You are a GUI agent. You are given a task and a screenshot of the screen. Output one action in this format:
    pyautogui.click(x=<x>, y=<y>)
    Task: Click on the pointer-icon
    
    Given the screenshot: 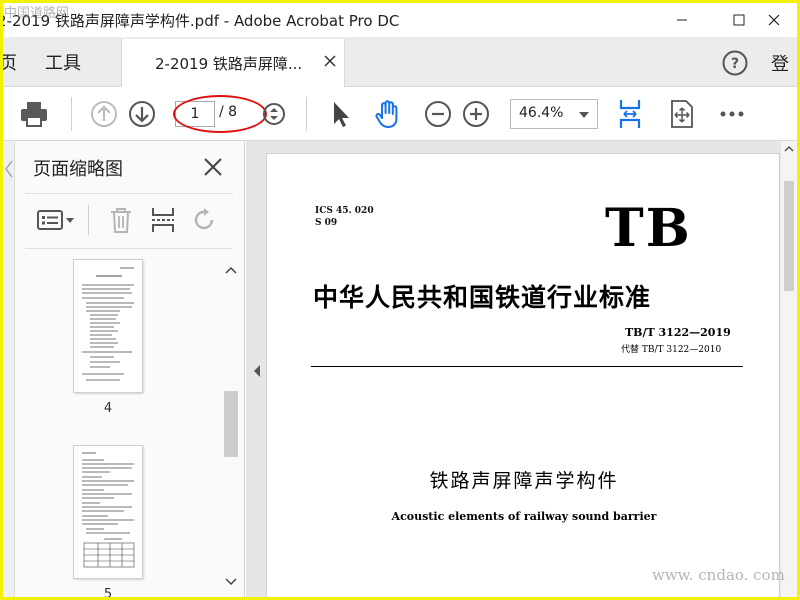 What is the action you would take?
    pyautogui.click(x=341, y=114)
    